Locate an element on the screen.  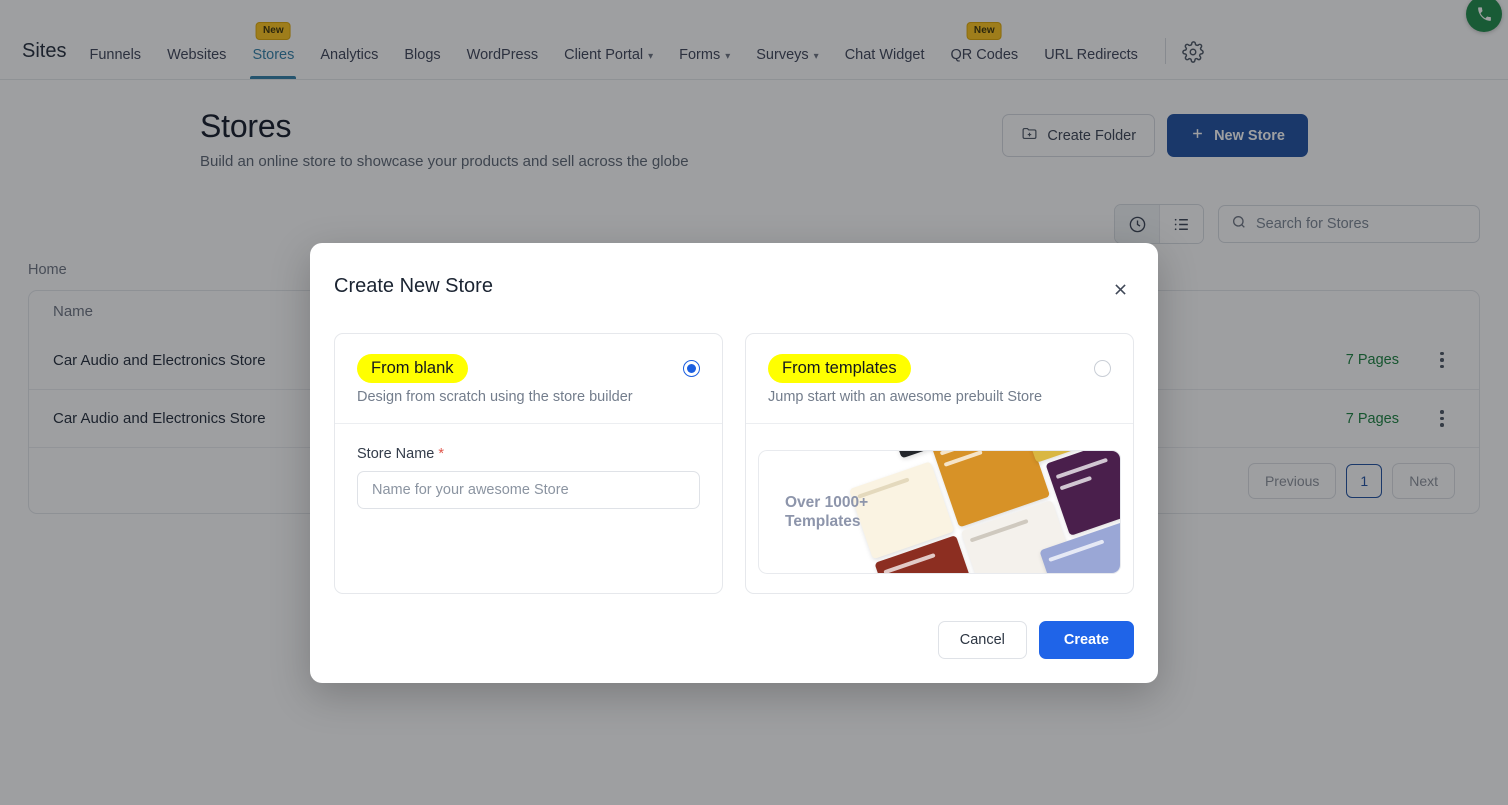
option-from-blank-label: From blank is located at coordinates (412, 368).